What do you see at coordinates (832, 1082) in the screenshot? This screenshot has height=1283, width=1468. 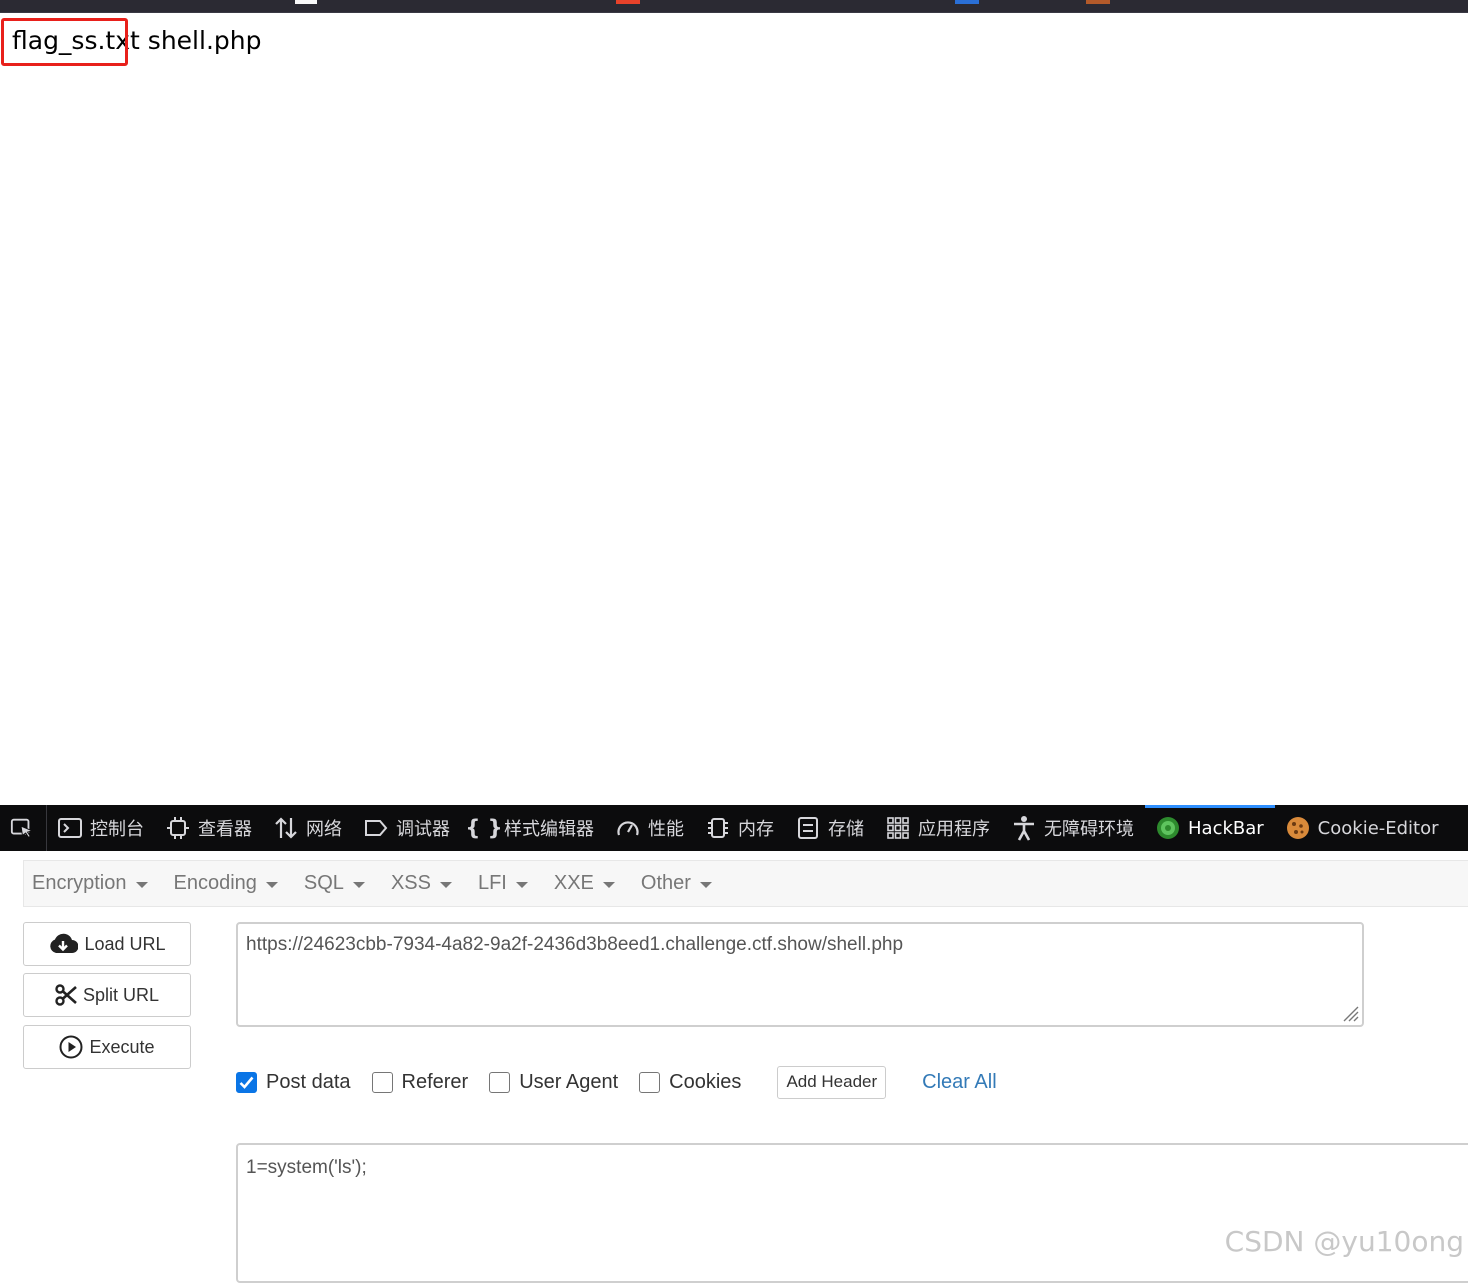 I see `add-header-button: Add Header` at bounding box center [832, 1082].